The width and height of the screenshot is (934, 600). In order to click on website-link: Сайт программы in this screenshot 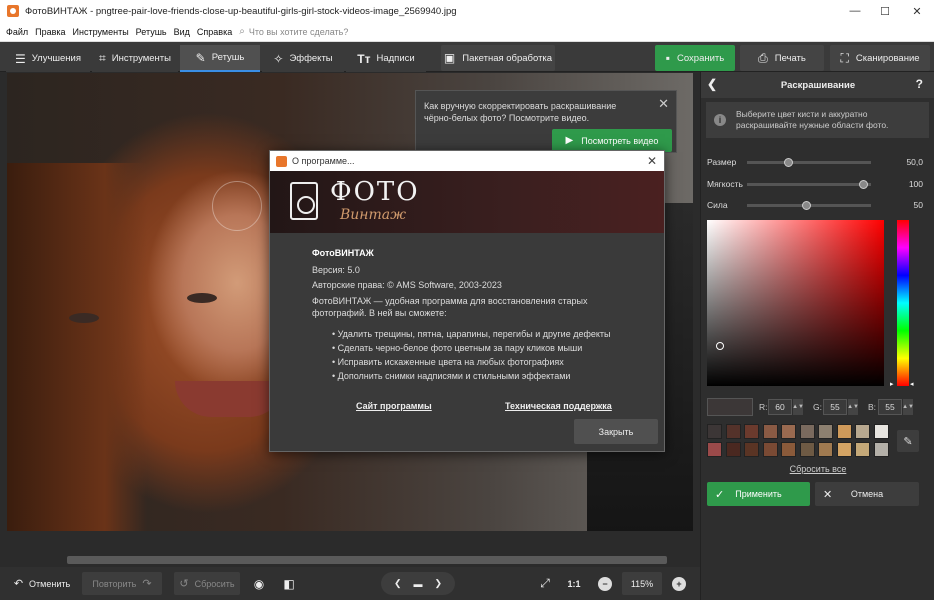, I will do `click(394, 406)`.